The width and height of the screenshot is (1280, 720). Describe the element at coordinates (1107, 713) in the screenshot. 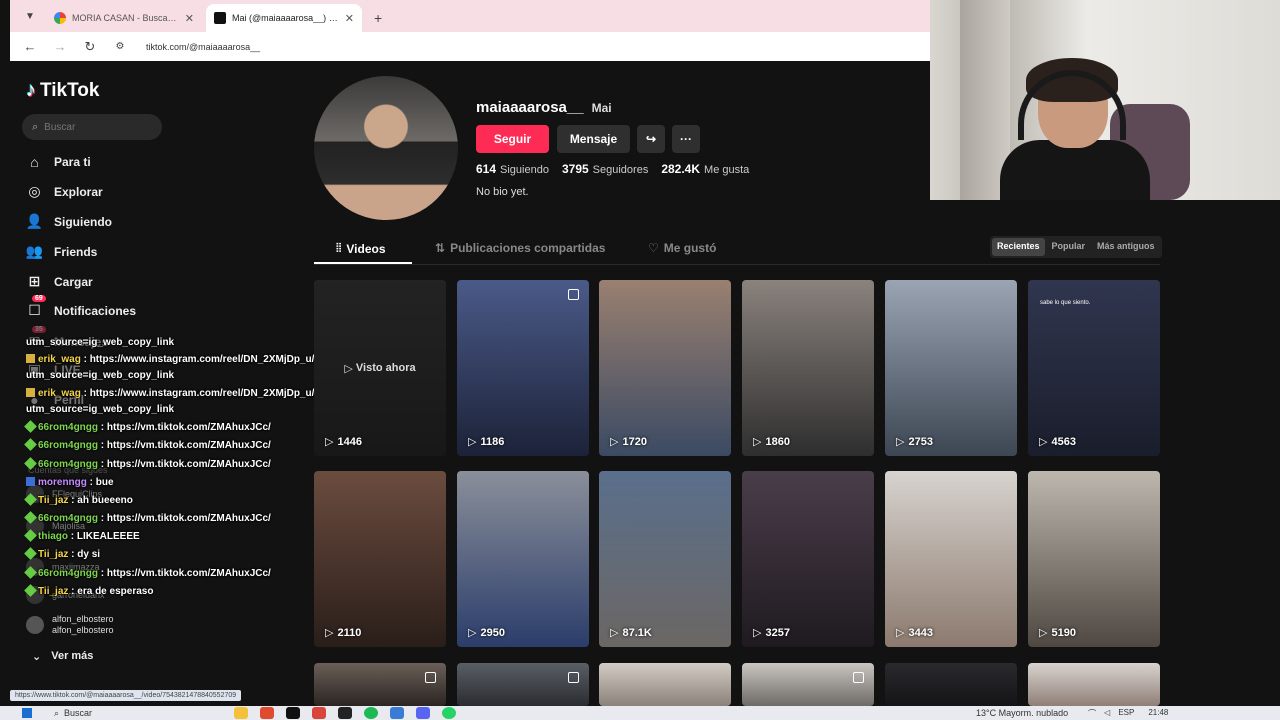

I see `volume-icon: ◁` at that location.